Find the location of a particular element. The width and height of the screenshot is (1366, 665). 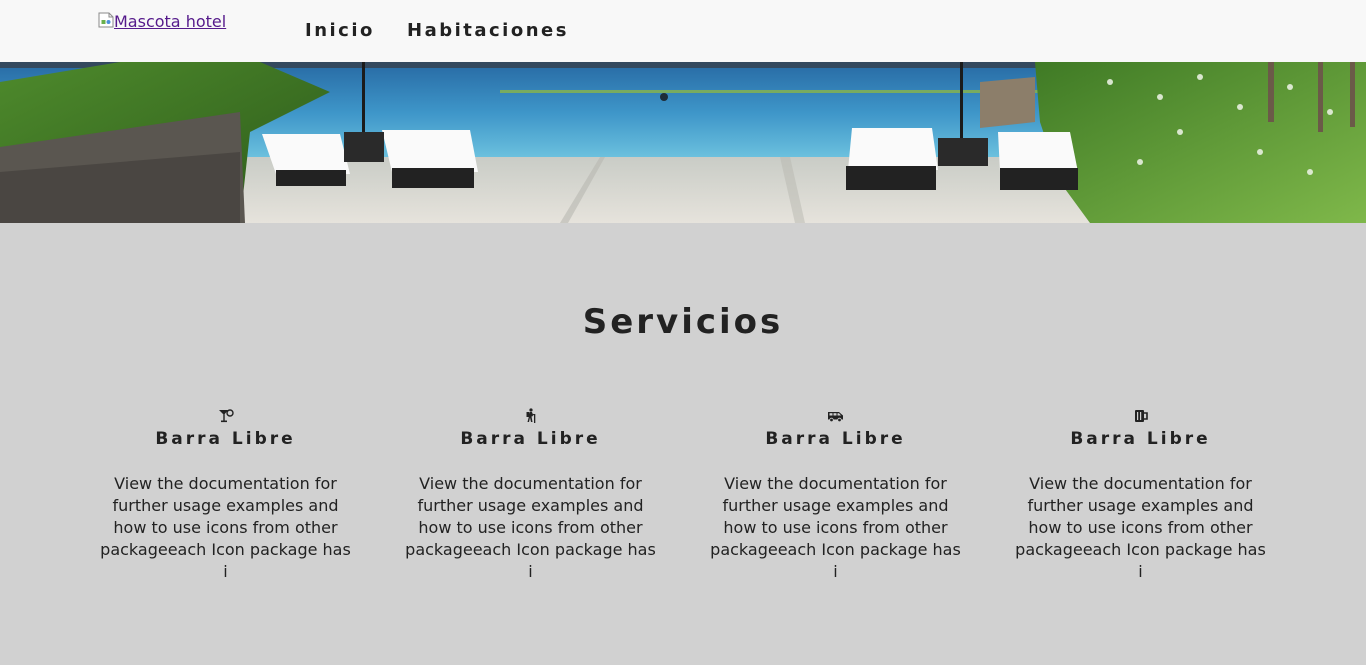

logo-link: Mascota hotel is located at coordinates (162, 21).